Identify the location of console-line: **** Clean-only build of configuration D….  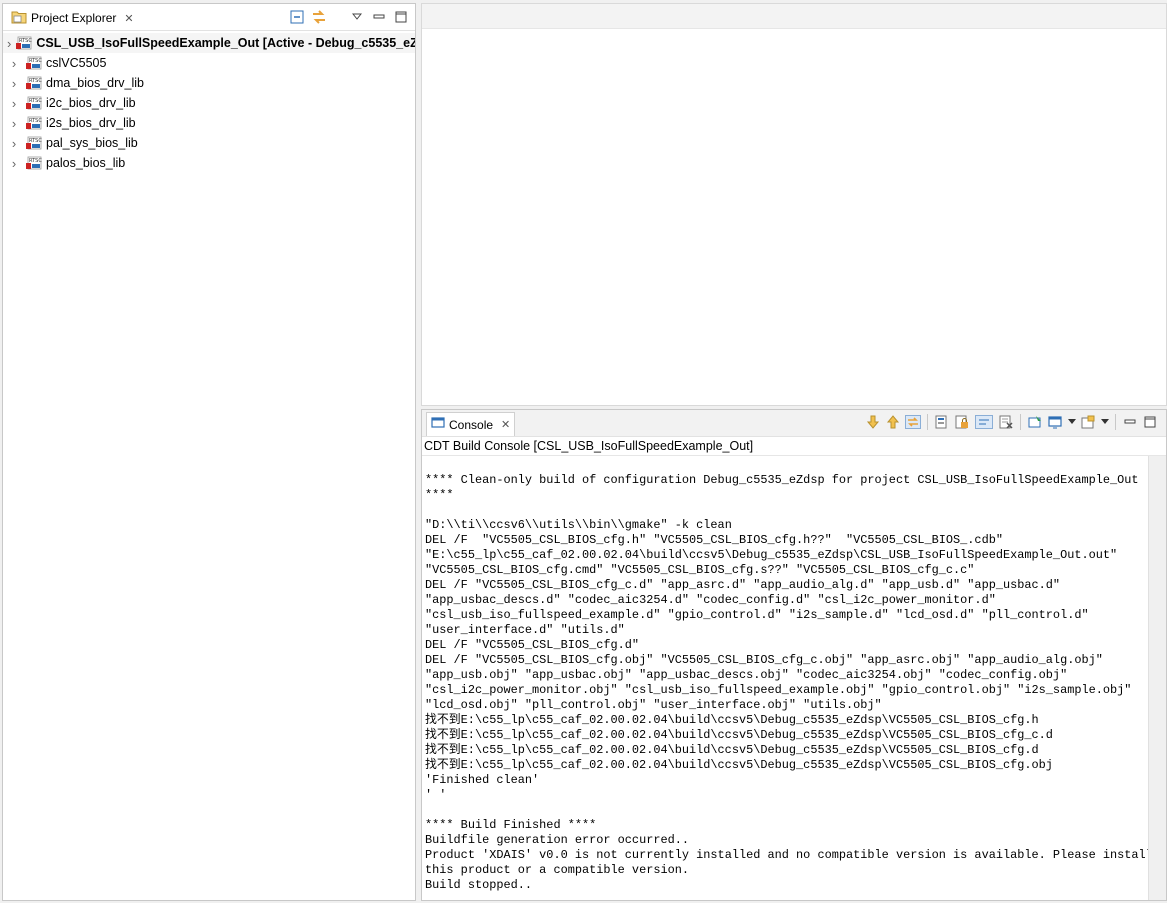
(782, 480).